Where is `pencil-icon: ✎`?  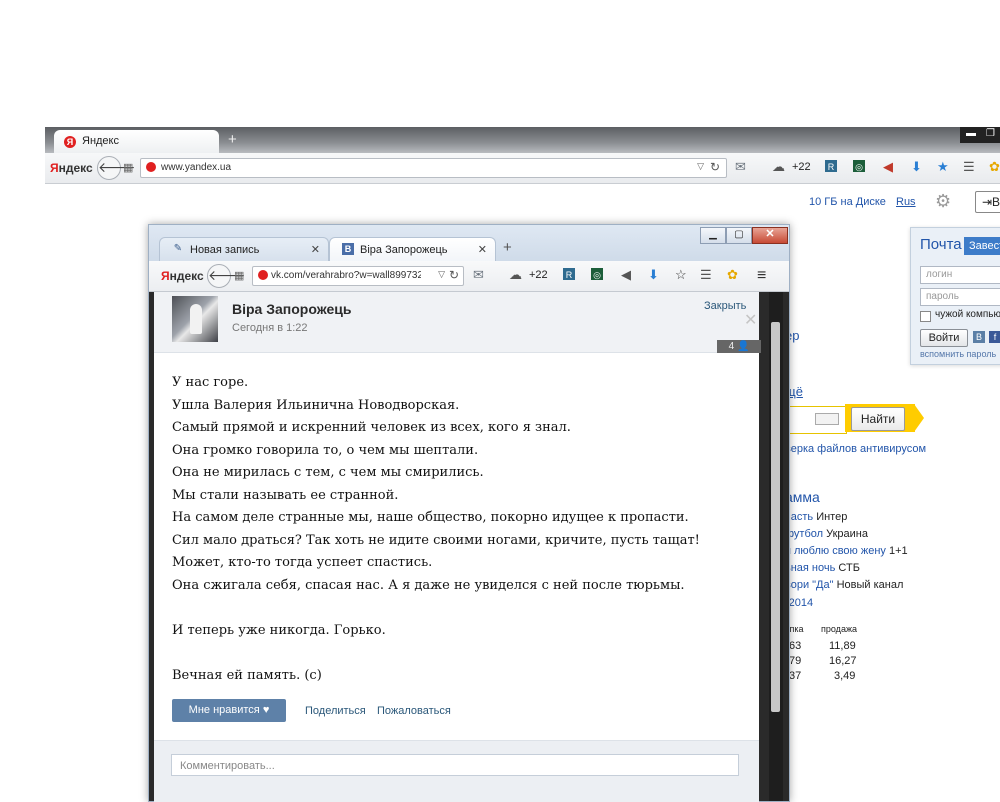 pencil-icon: ✎ is located at coordinates (178, 248).